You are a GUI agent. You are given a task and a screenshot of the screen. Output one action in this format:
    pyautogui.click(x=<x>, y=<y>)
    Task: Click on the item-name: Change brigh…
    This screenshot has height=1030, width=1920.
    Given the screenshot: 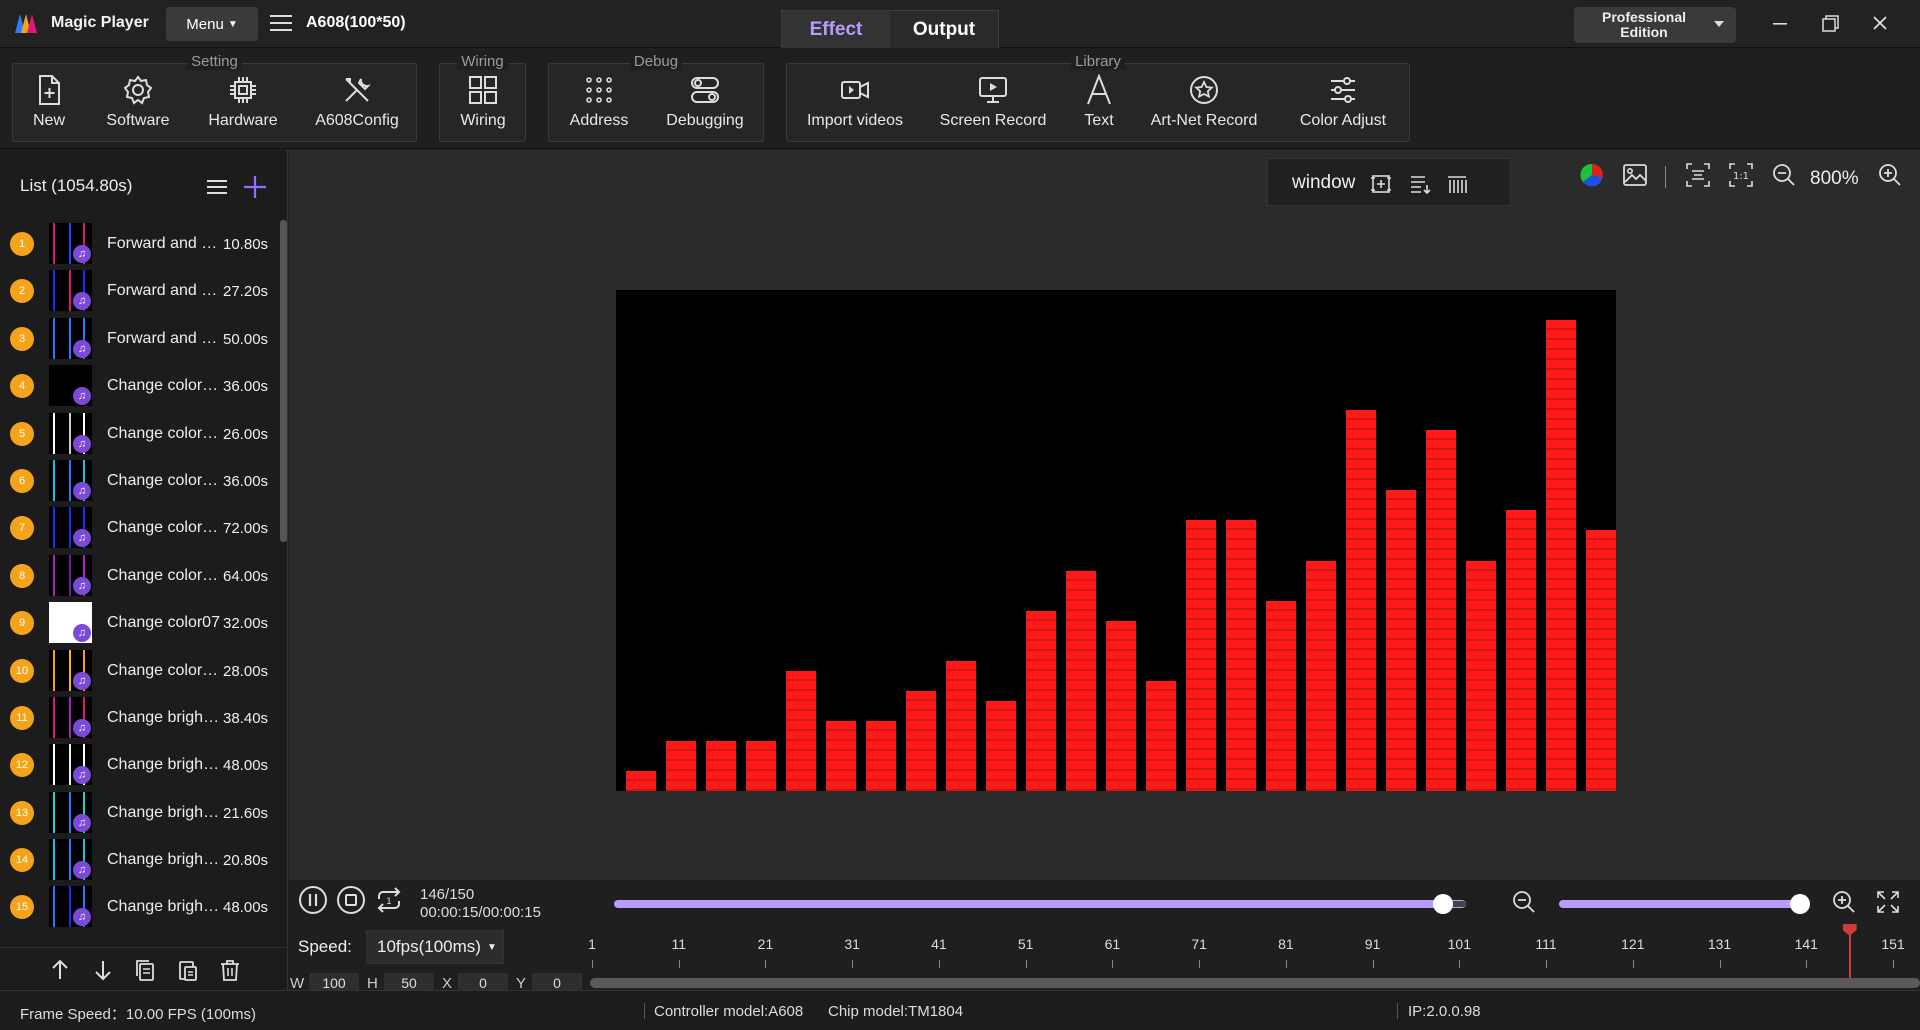 What is the action you would take?
    pyautogui.click(x=163, y=812)
    